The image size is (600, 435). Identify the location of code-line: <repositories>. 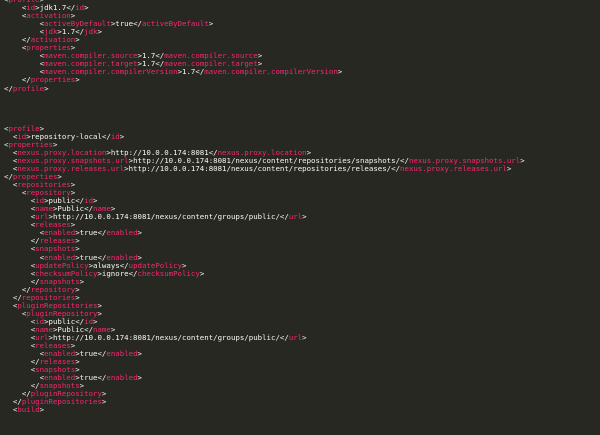
(264, 185).